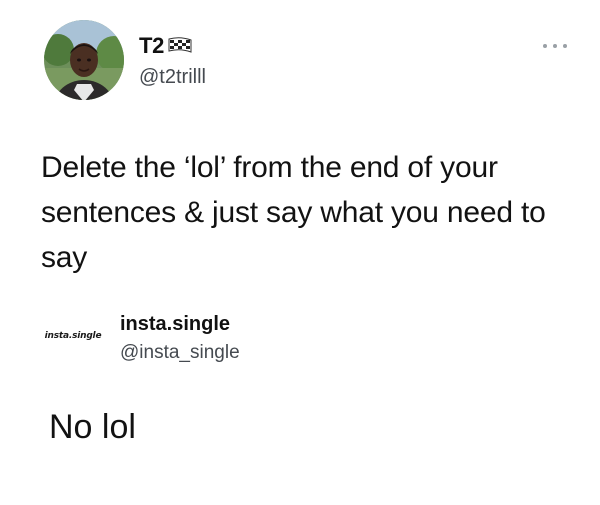  Describe the element at coordinates (555, 46) in the screenshot. I see `more-options-icon` at that location.